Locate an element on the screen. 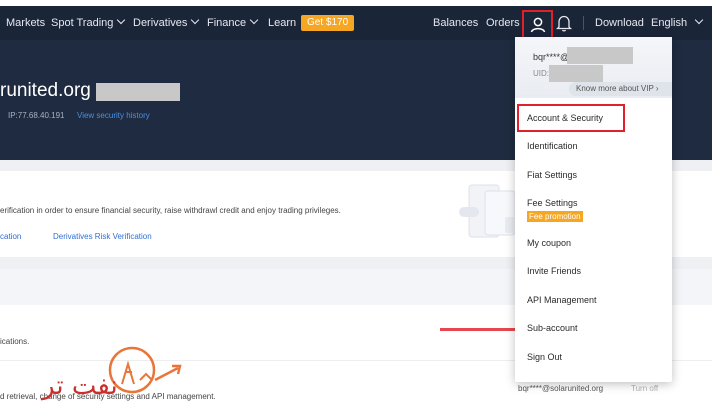 The width and height of the screenshot is (712, 419). bell-icon is located at coordinates (564, 23).